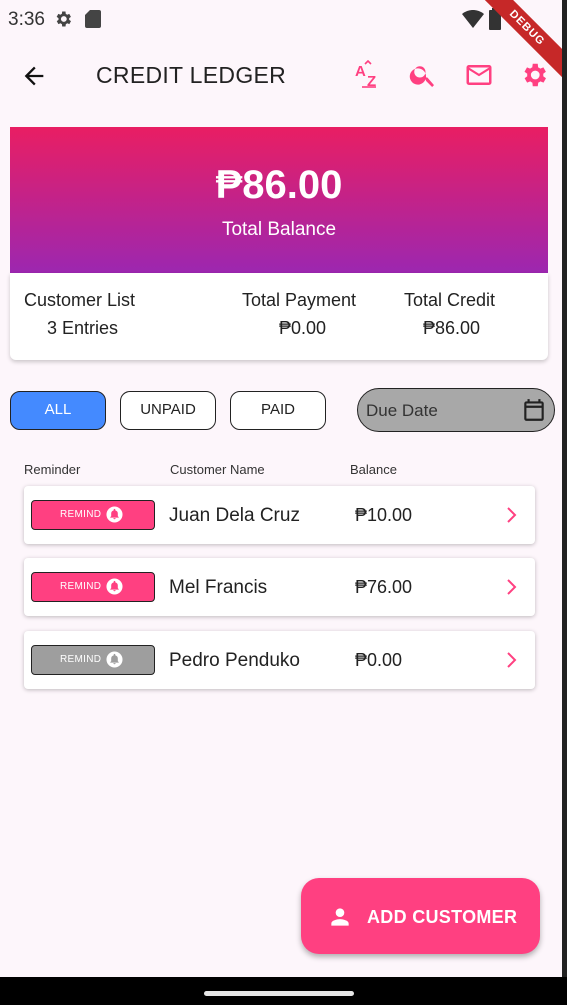 The width and height of the screenshot is (567, 1005). Describe the element at coordinates (52, 469) in the screenshot. I see `reminder-column-header: Reminder` at that location.